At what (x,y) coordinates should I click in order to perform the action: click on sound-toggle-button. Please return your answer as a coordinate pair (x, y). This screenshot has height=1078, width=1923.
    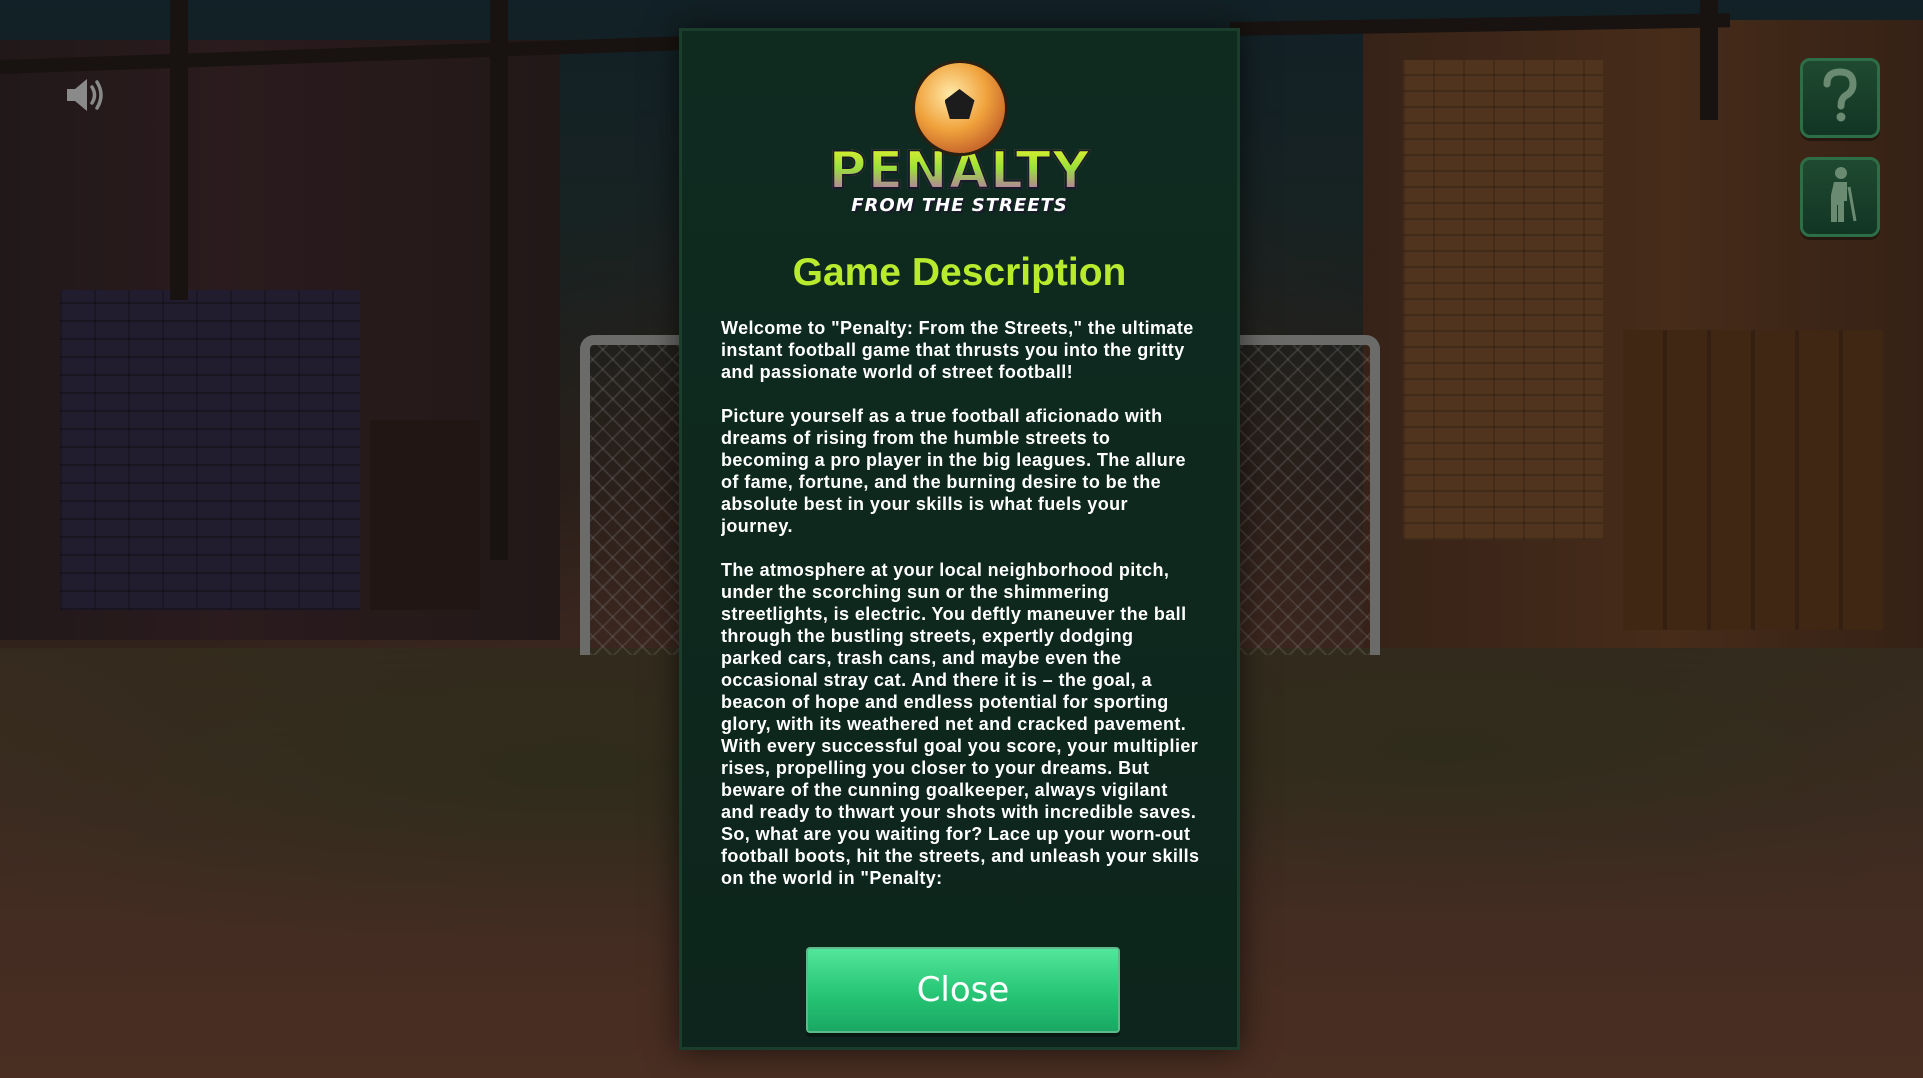
    Looking at the image, I should click on (85, 97).